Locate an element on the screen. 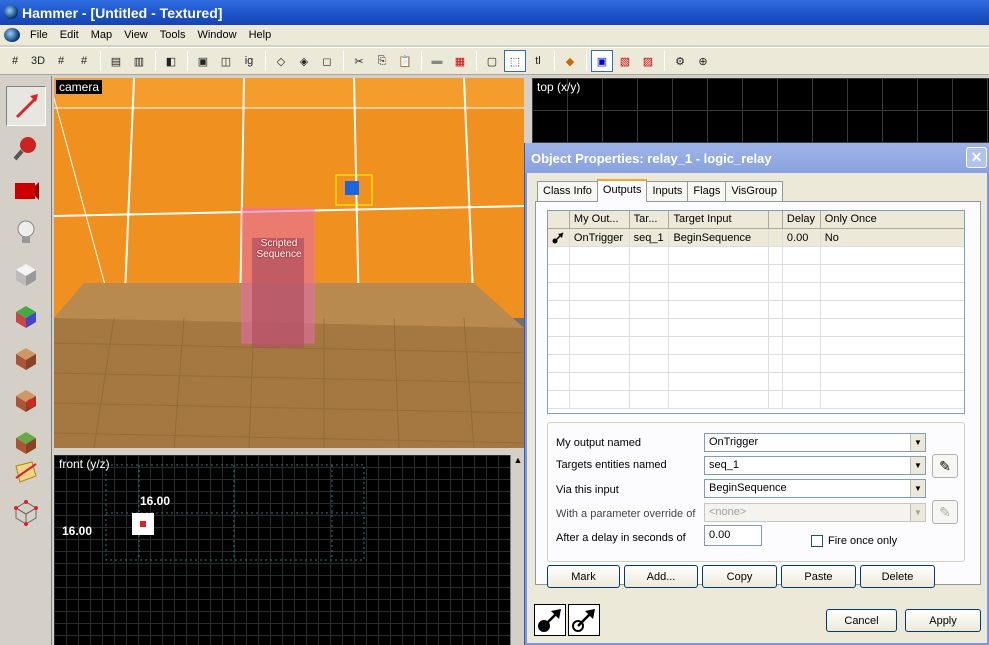  show-connections-icon: ▣ is located at coordinates (602, 61).